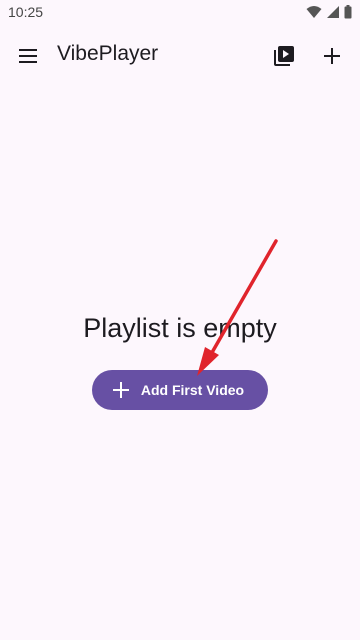 This screenshot has height=640, width=360. Describe the element at coordinates (180, 328) in the screenshot. I see `empty-playlist-message: Playlist is empty` at that location.